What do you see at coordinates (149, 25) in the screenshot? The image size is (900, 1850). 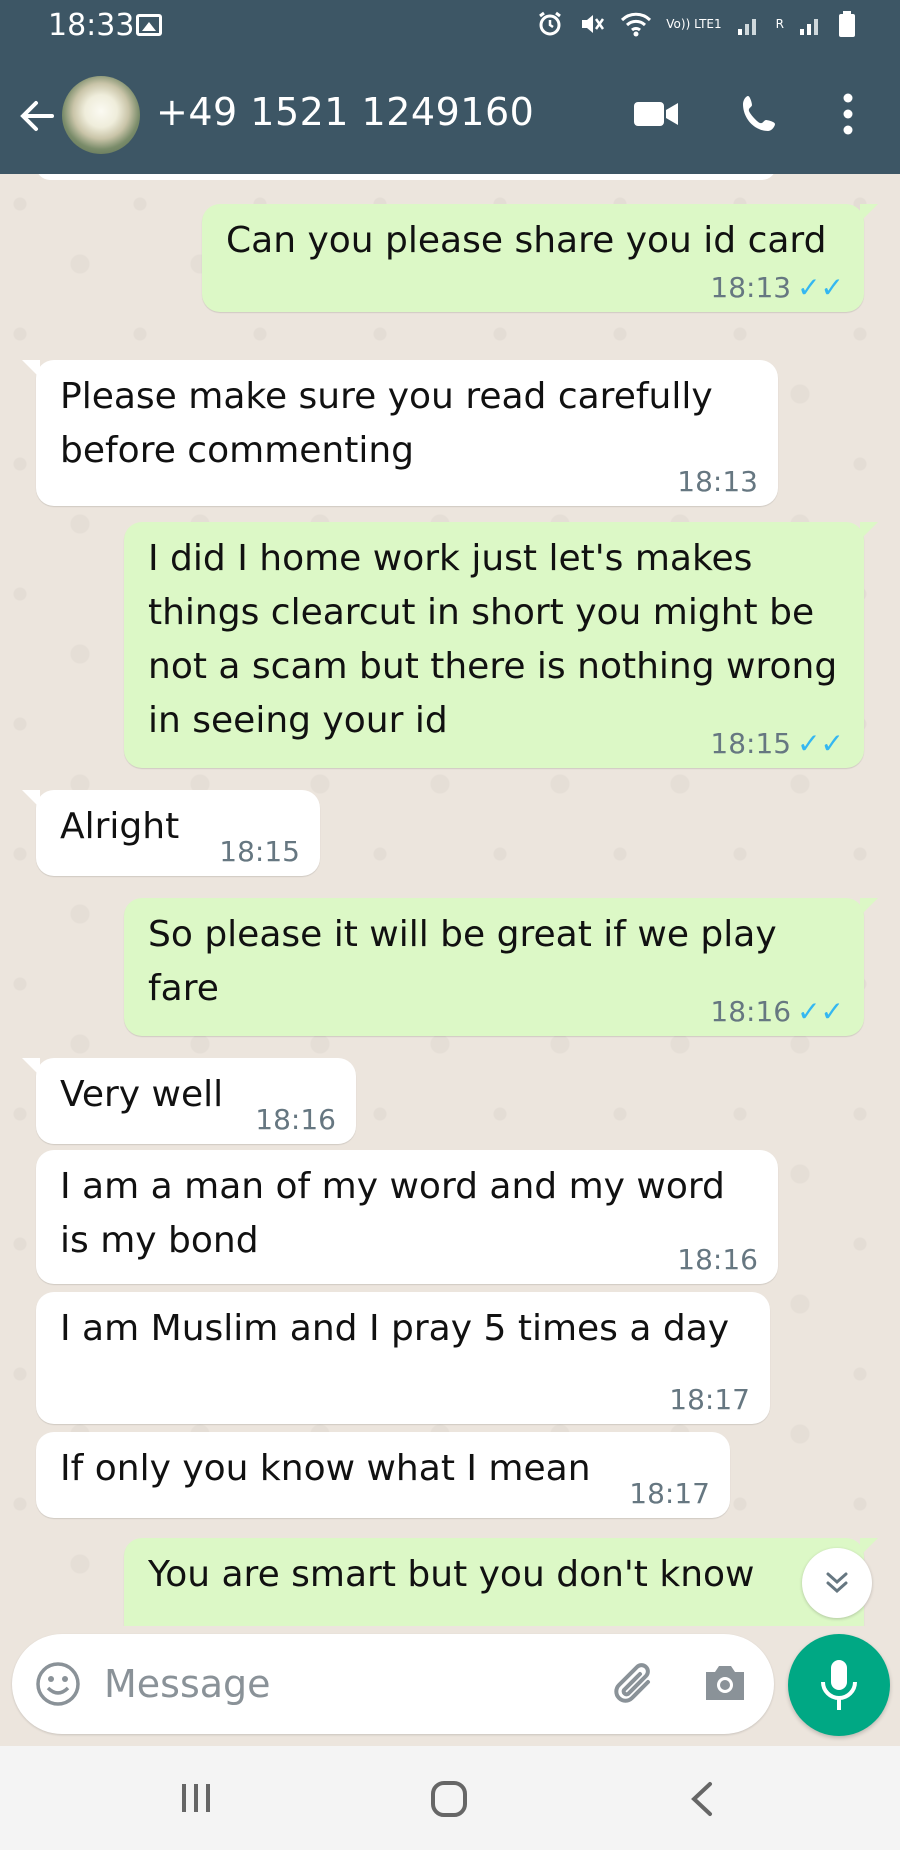 I see `gallery-notification-icon` at bounding box center [149, 25].